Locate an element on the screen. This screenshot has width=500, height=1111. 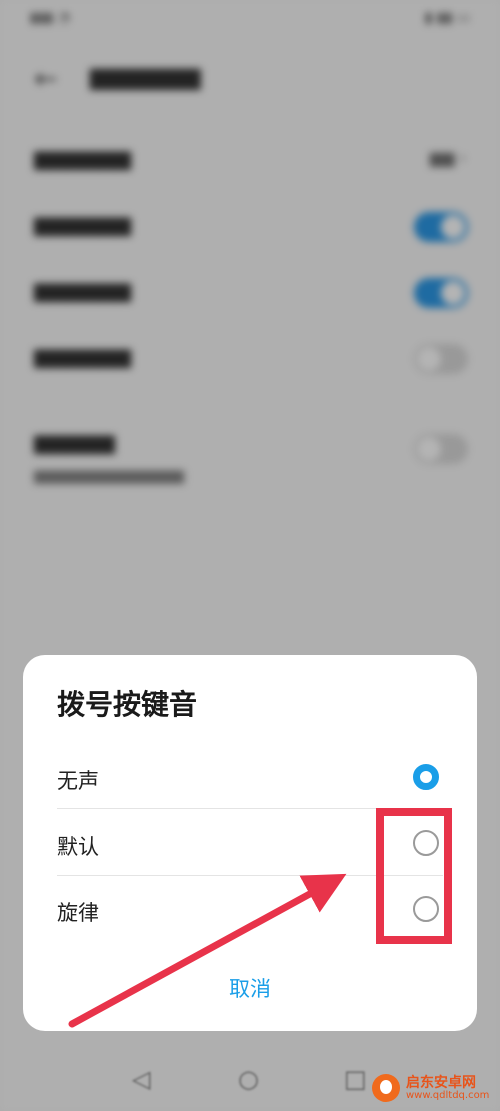
radio-selected-icon is located at coordinates (426, 777).